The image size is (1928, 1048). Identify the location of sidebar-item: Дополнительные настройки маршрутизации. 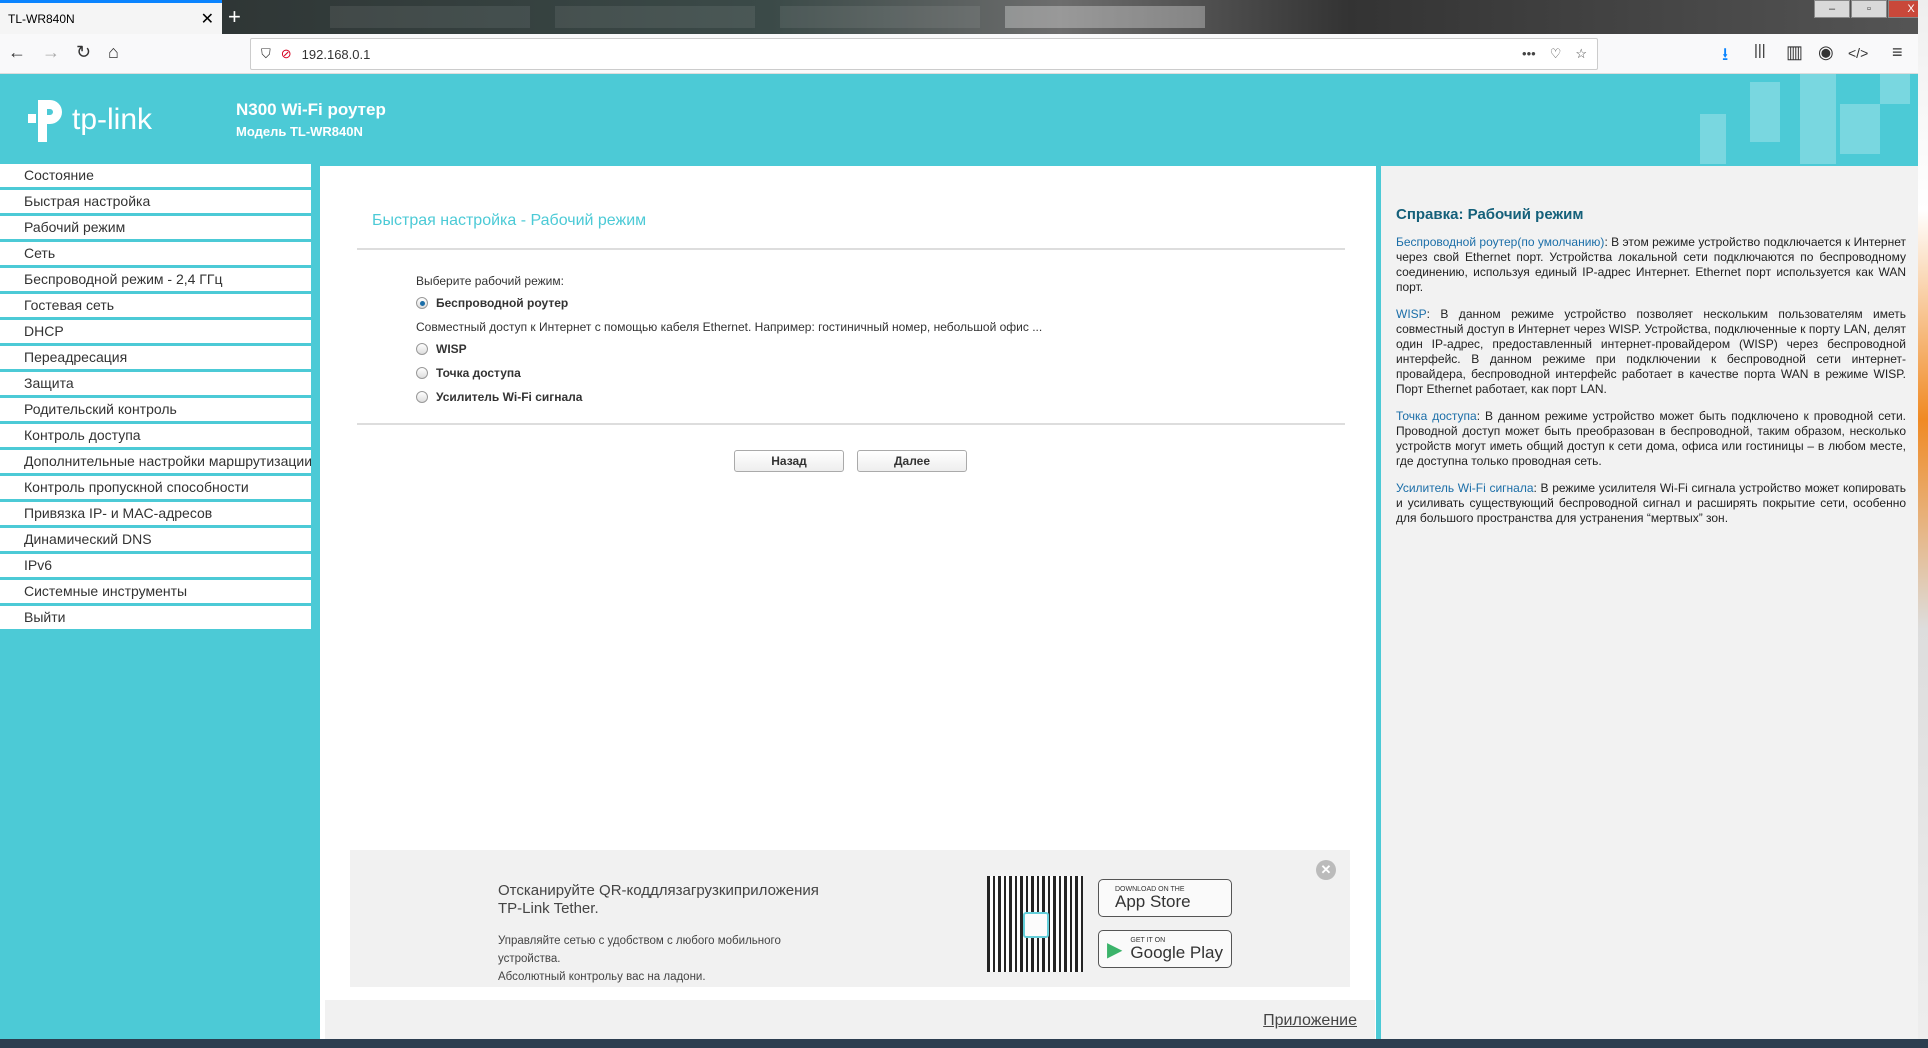
(155, 461).